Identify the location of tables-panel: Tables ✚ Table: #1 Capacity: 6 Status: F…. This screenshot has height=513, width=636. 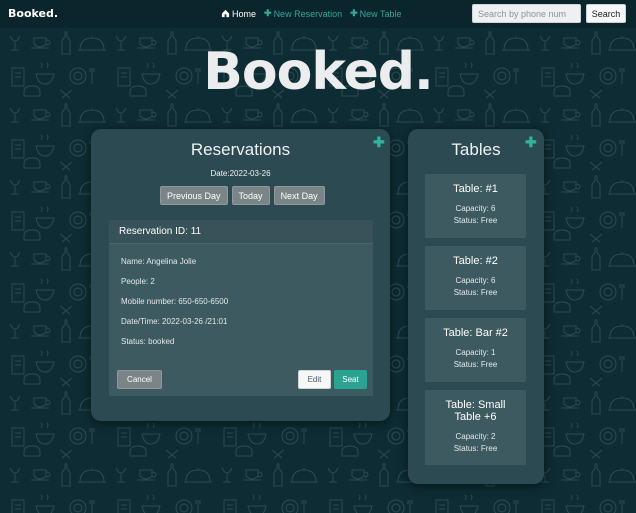
(476, 306).